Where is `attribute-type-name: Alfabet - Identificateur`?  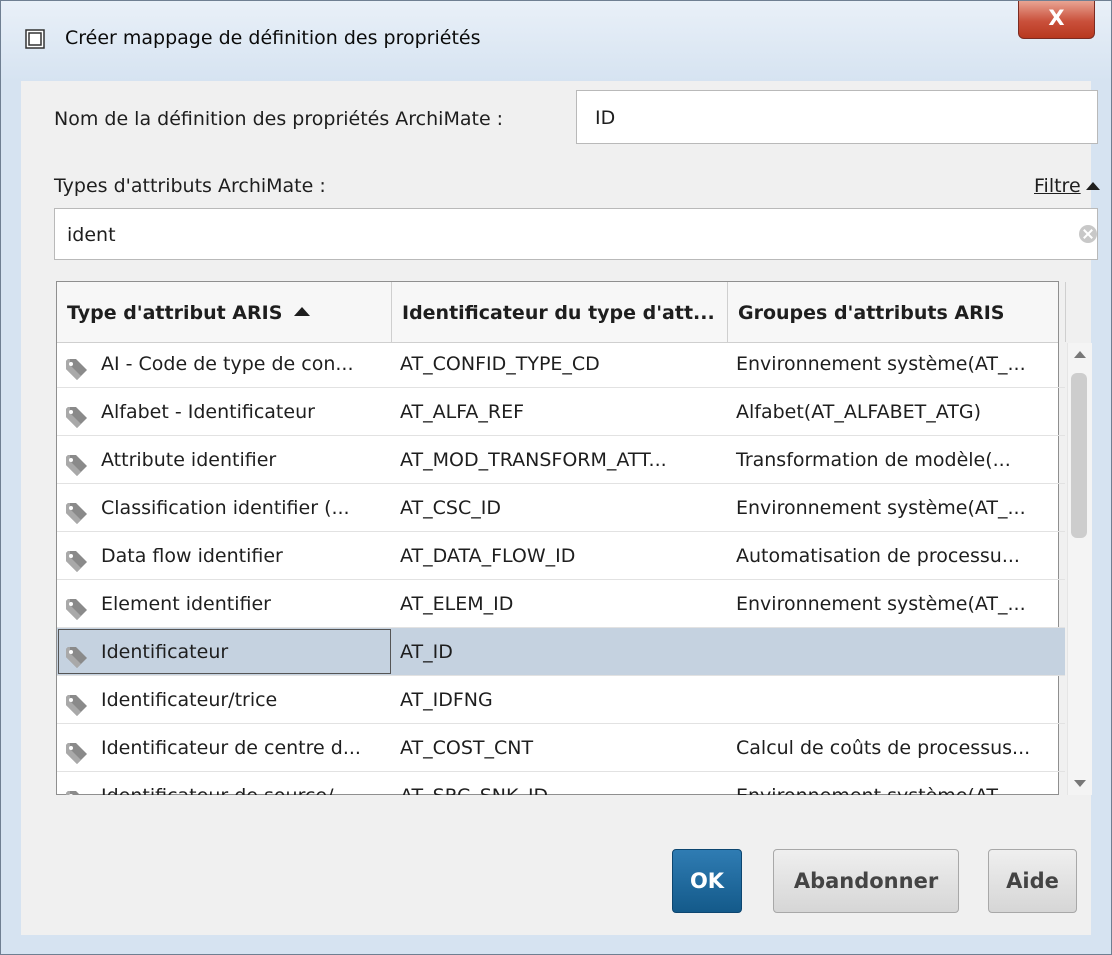 attribute-type-name: Alfabet - Identificateur is located at coordinates (208, 412).